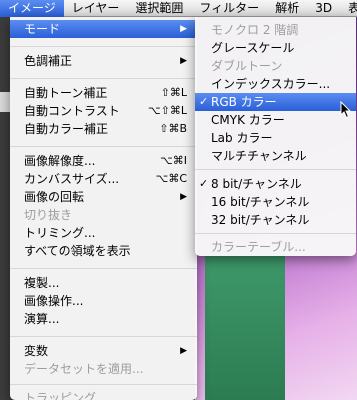 This screenshot has height=400, width=357. I want to click on menu-item-reveal-all: すべての領域を表示, so click(103, 251).